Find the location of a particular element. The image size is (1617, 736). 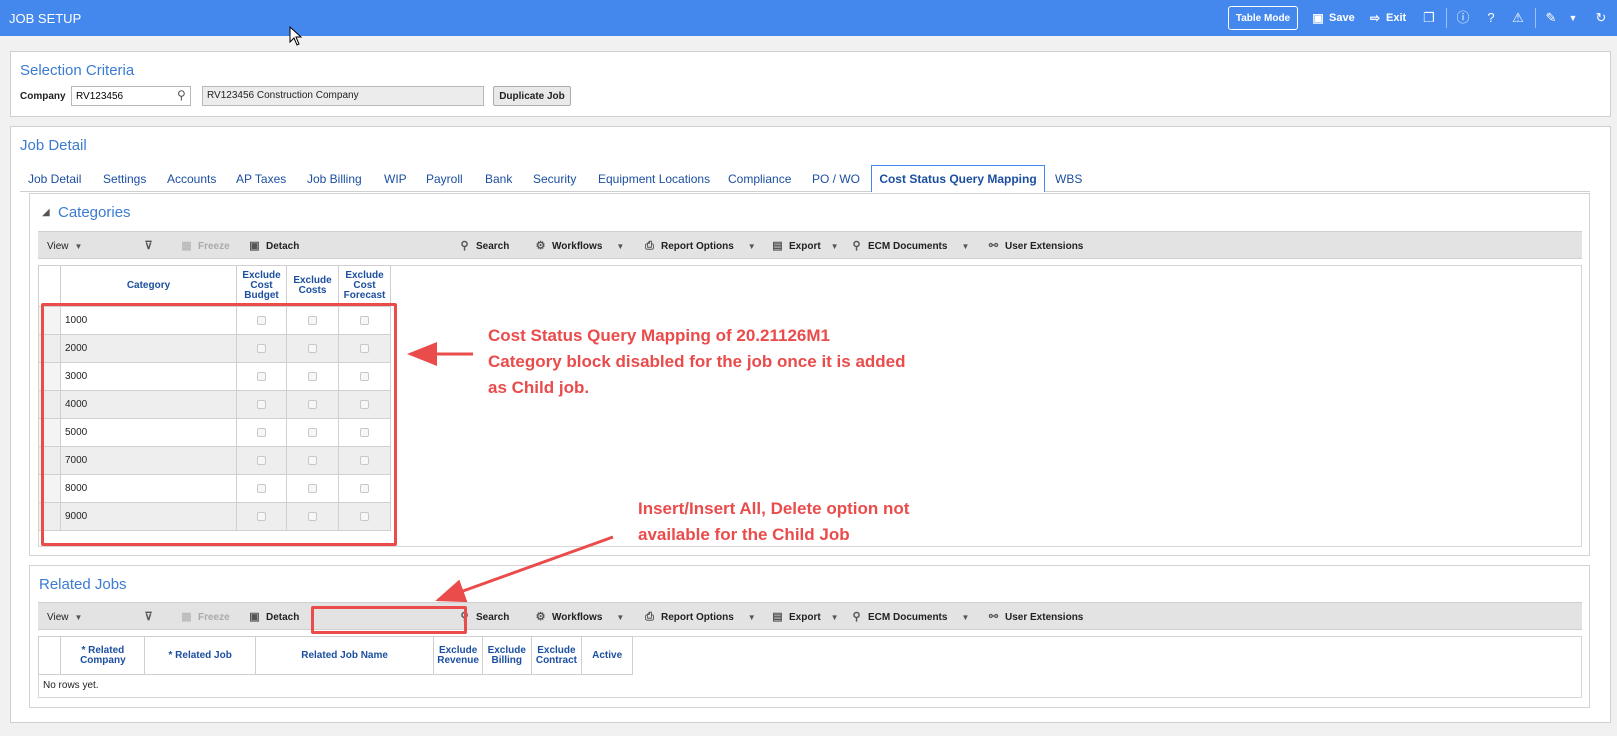

freeze-icon: ▦ is located at coordinates (186, 245).